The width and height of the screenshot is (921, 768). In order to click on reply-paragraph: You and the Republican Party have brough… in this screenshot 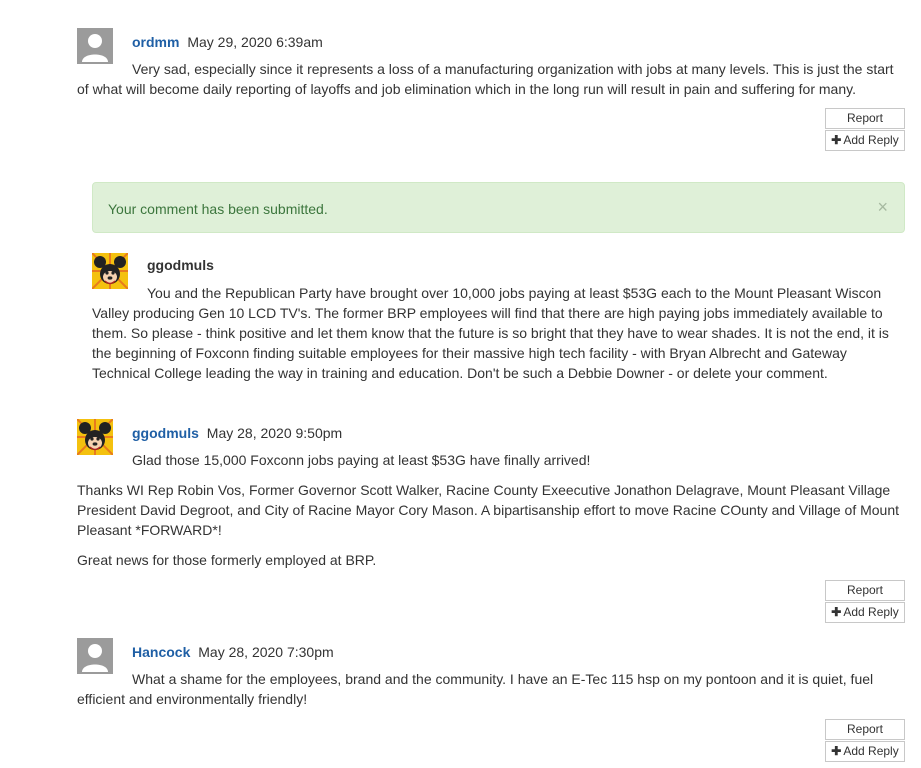, I will do `click(490, 333)`.